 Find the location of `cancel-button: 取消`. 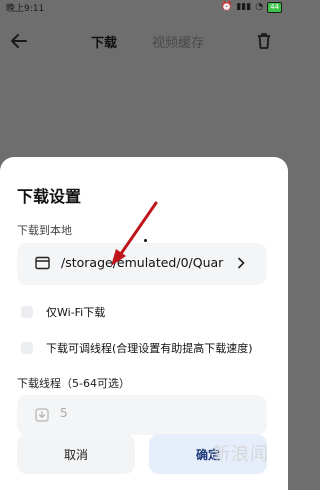

cancel-button: 取消 is located at coordinates (76, 454).